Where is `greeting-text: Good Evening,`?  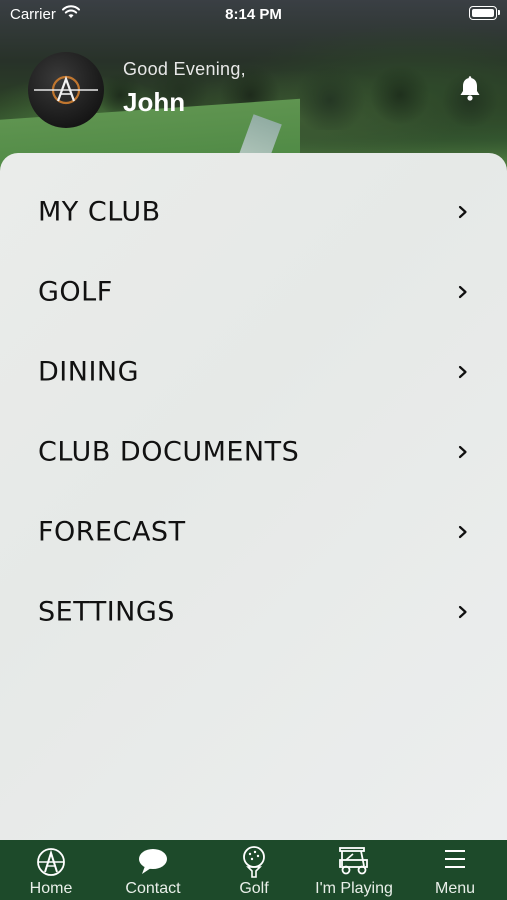 greeting-text: Good Evening, is located at coordinates (184, 69).